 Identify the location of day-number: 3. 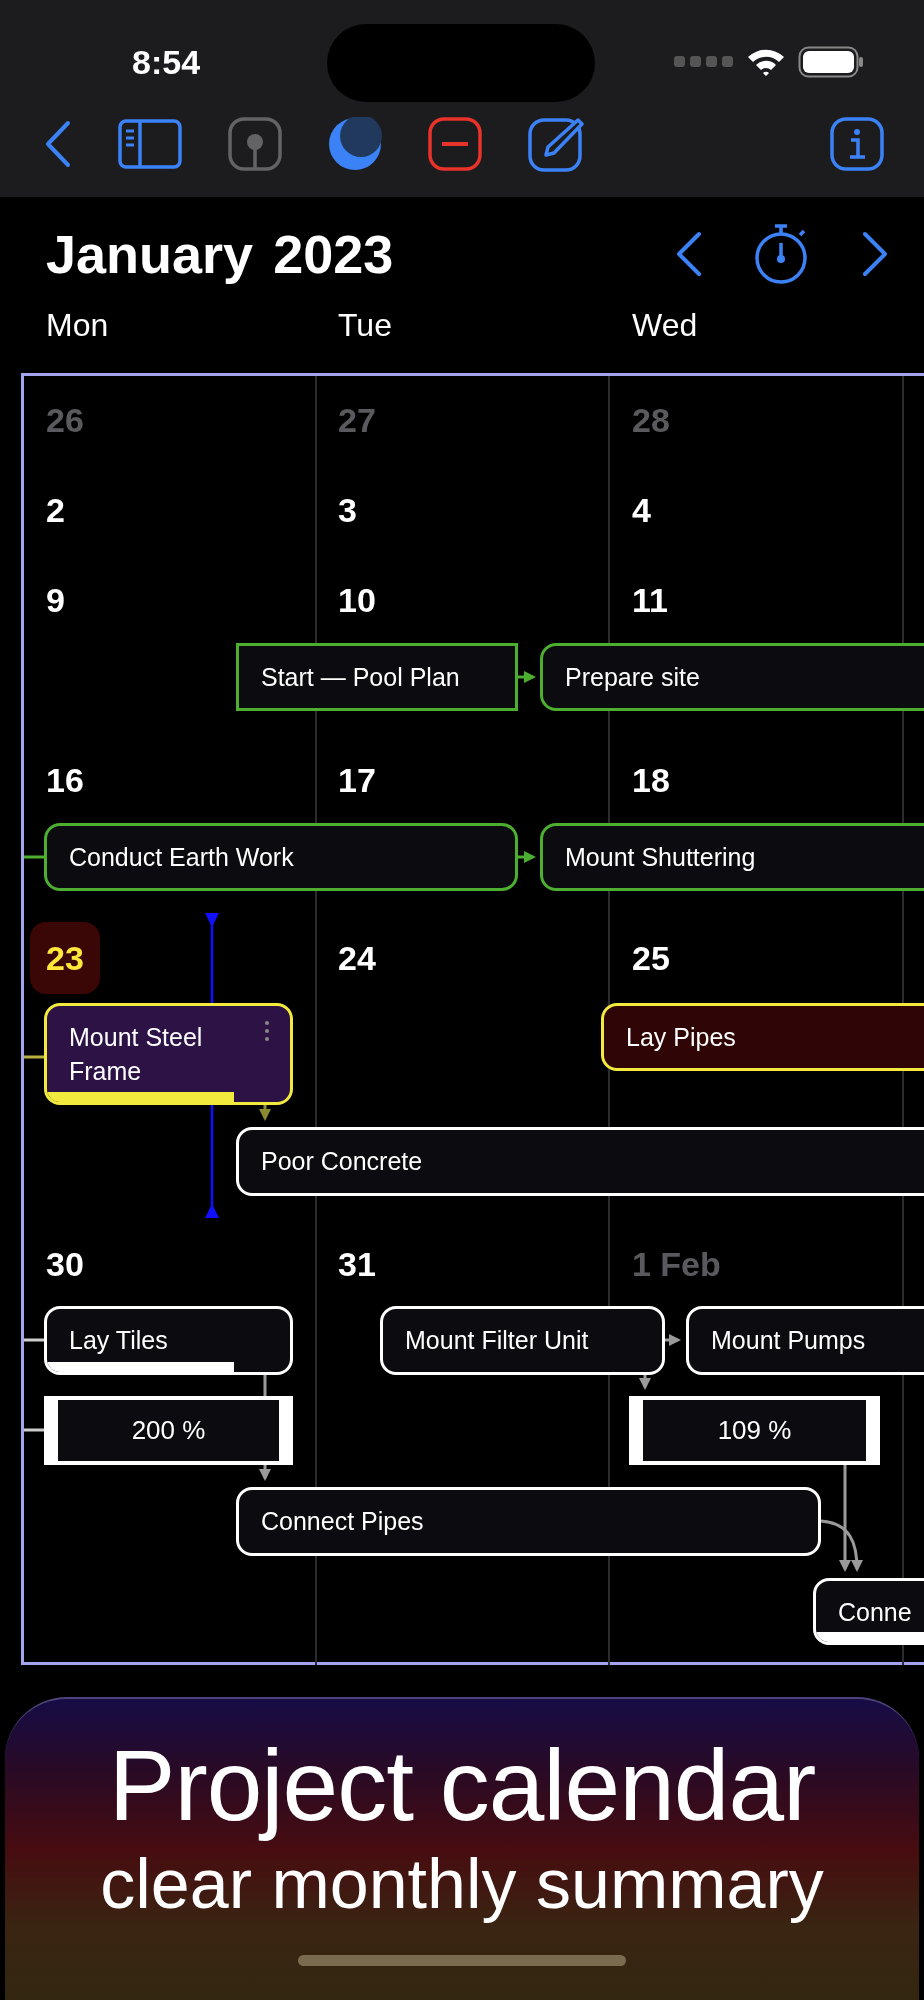
(347, 510).